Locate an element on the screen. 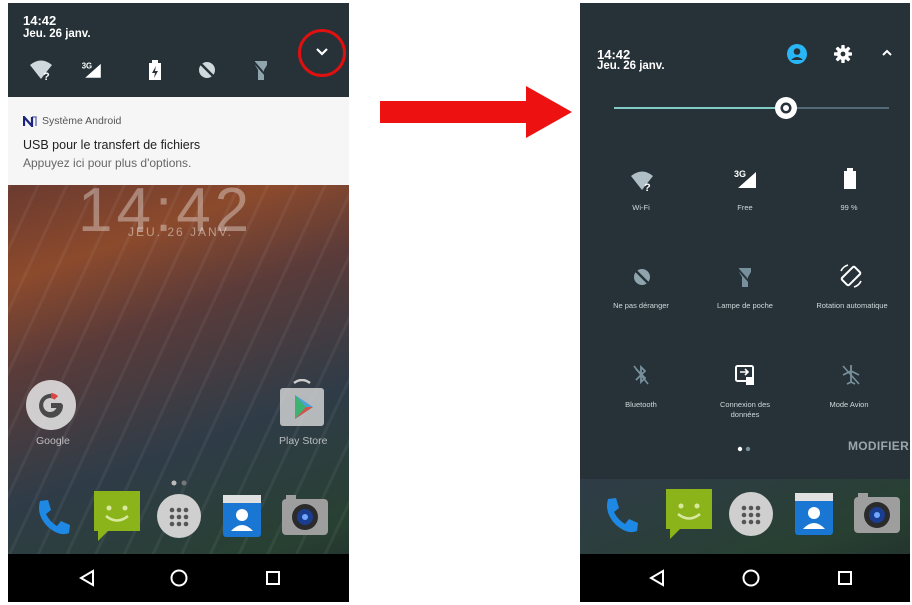 The width and height of the screenshot is (912, 605). panel-page-indicator is located at coordinates (744, 449).